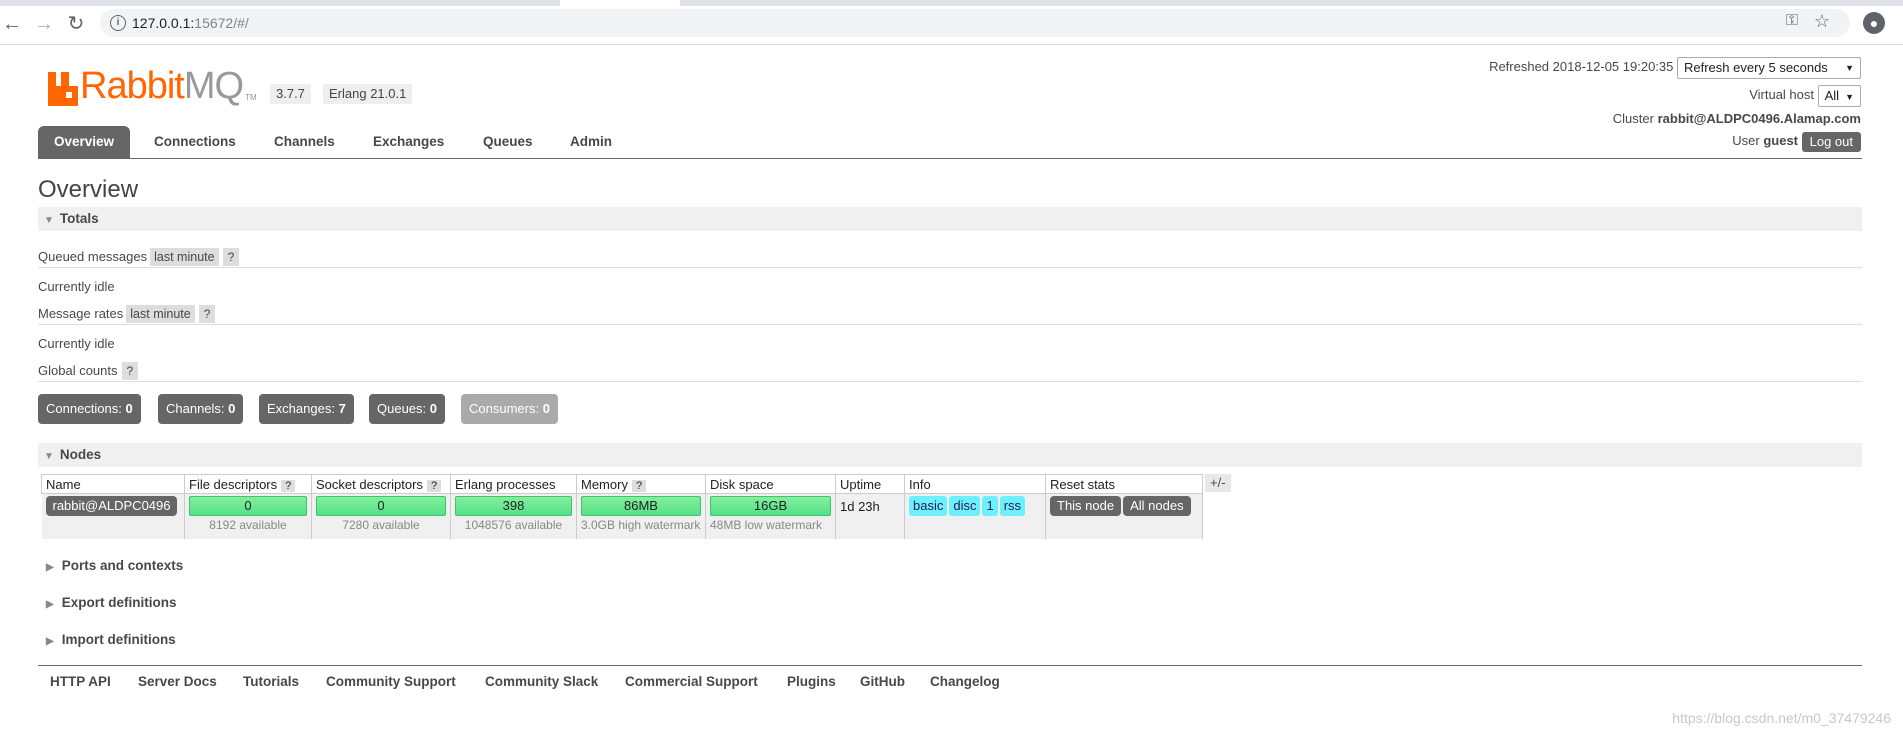 This screenshot has width=1903, height=738. I want to click on tab-queues: Queues, so click(508, 142).